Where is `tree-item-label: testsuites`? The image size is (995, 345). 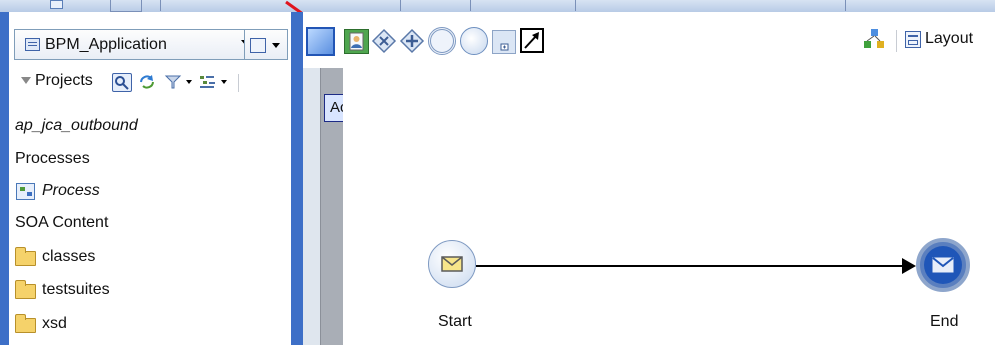
tree-item-label: testsuites is located at coordinates (76, 289).